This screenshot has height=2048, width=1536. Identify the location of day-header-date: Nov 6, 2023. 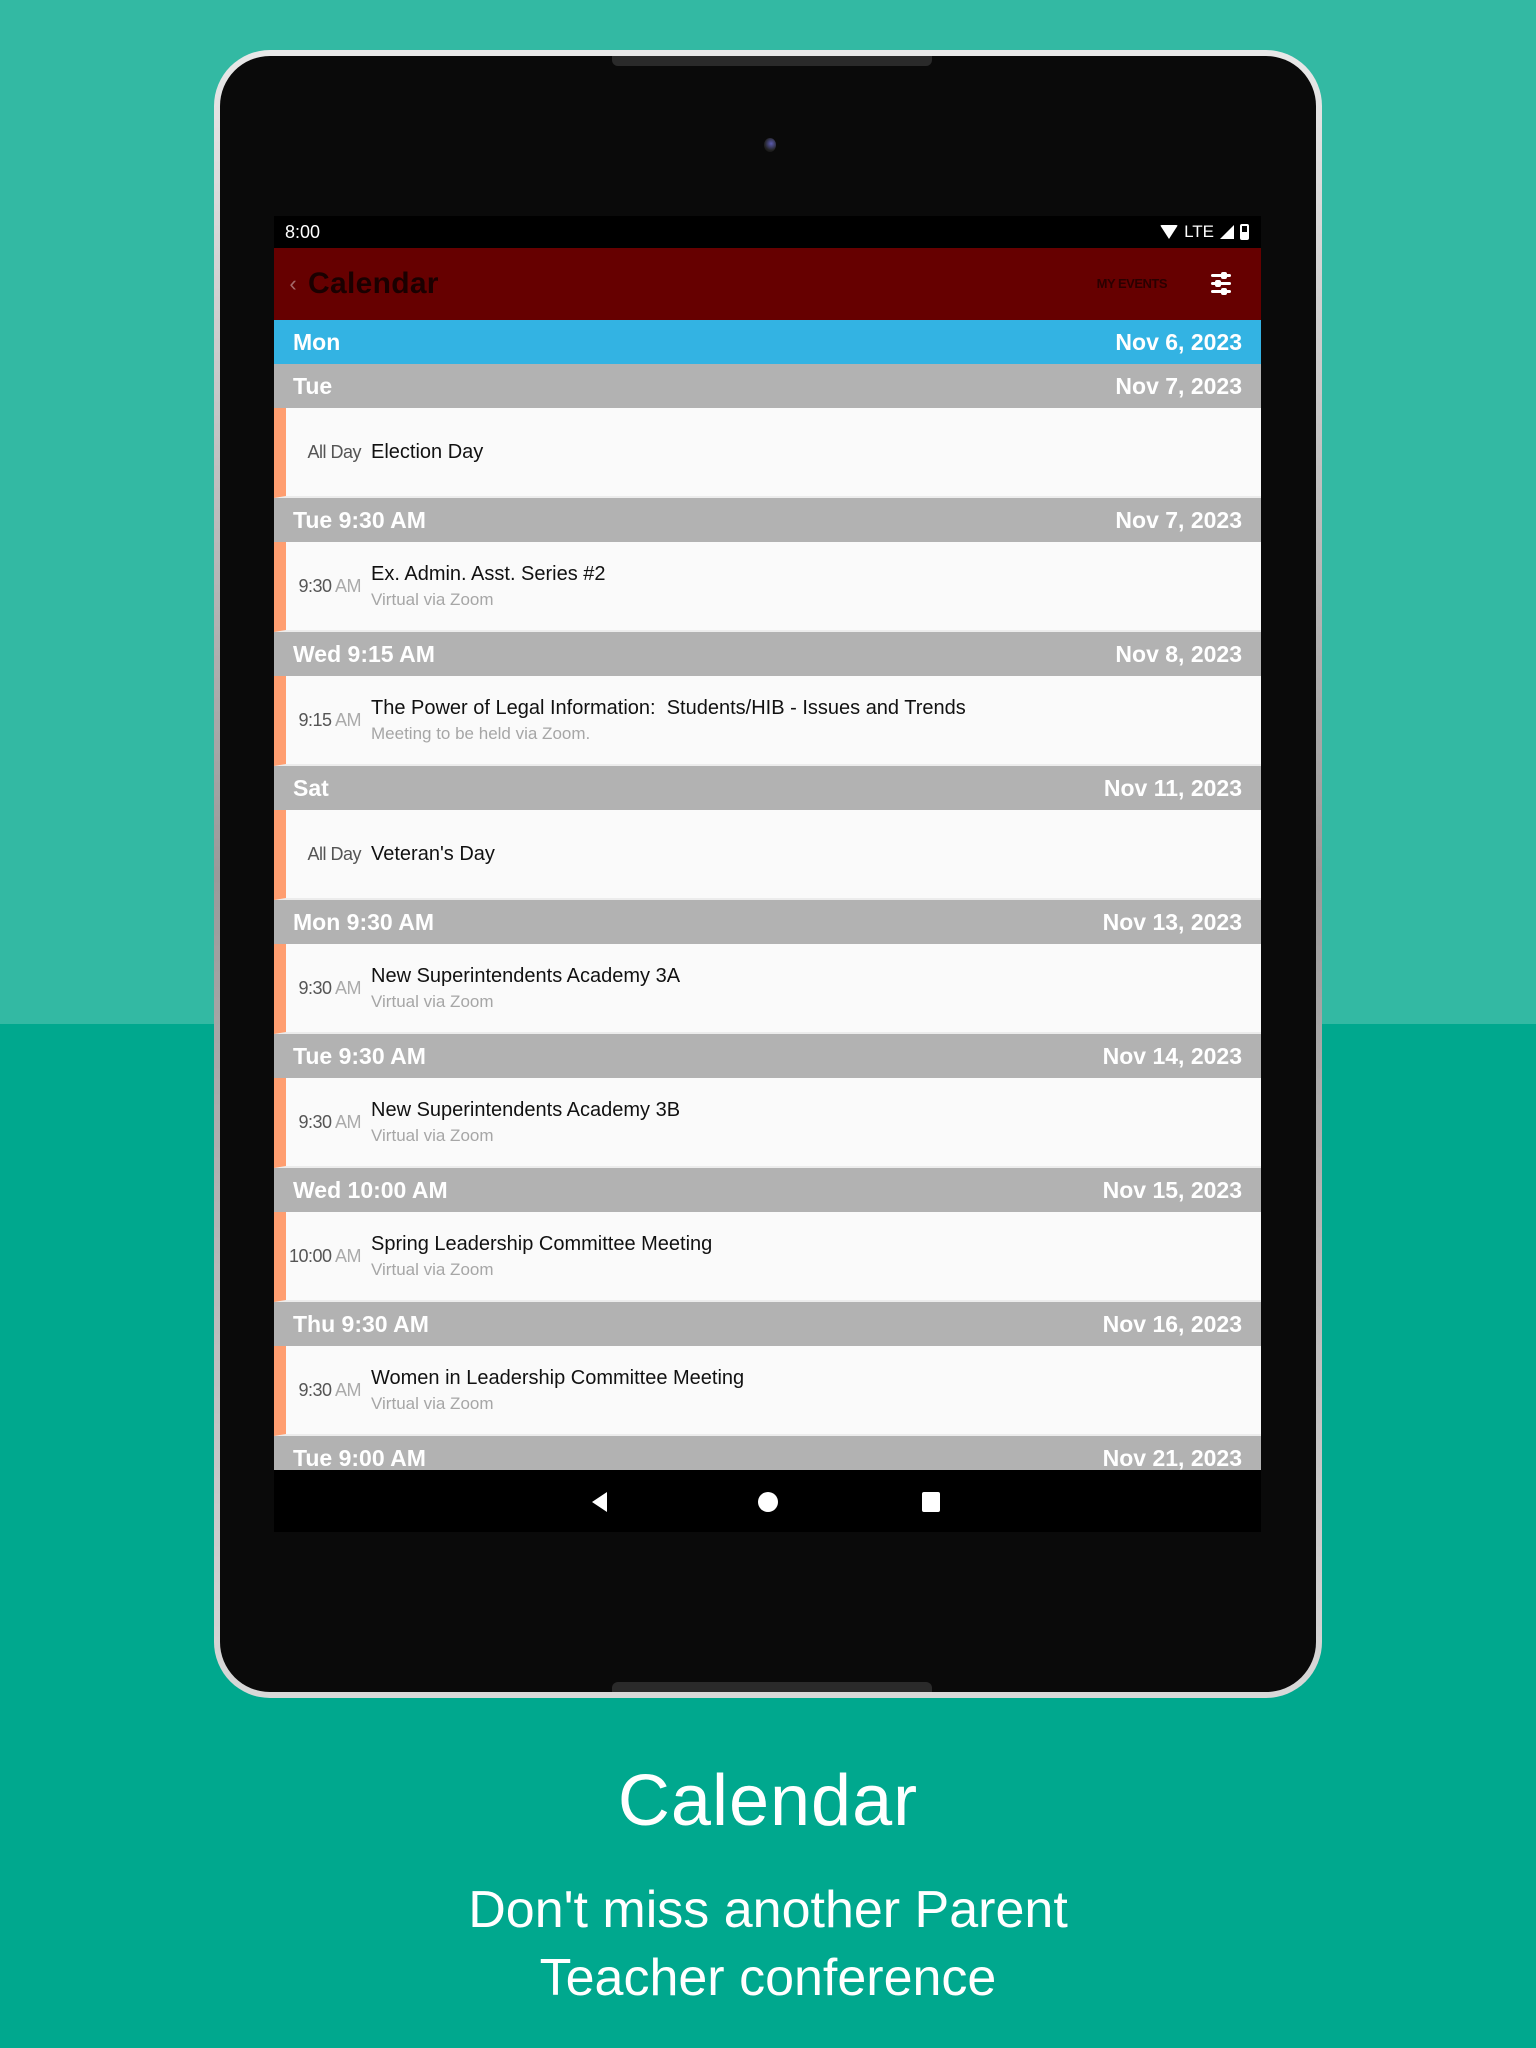
(1178, 341).